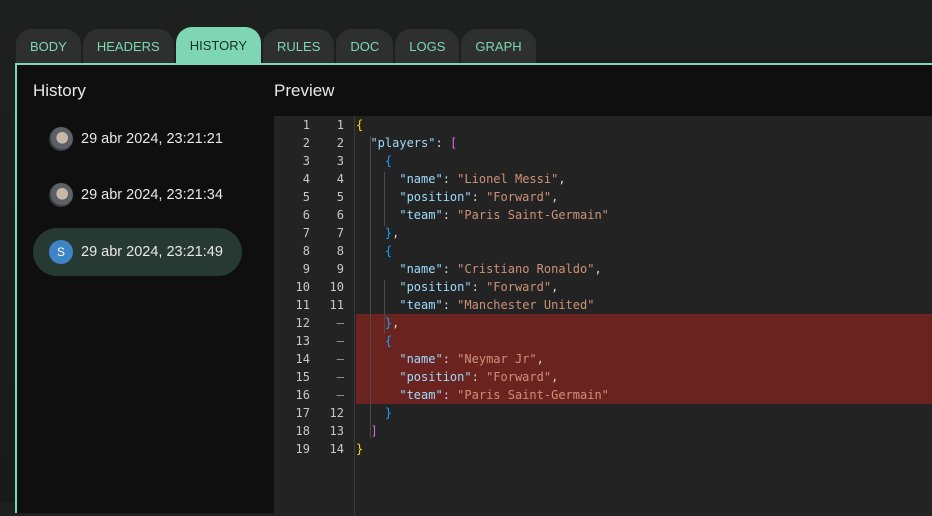 The width and height of the screenshot is (932, 516). I want to click on line-number-original: 15, so click(302, 377).